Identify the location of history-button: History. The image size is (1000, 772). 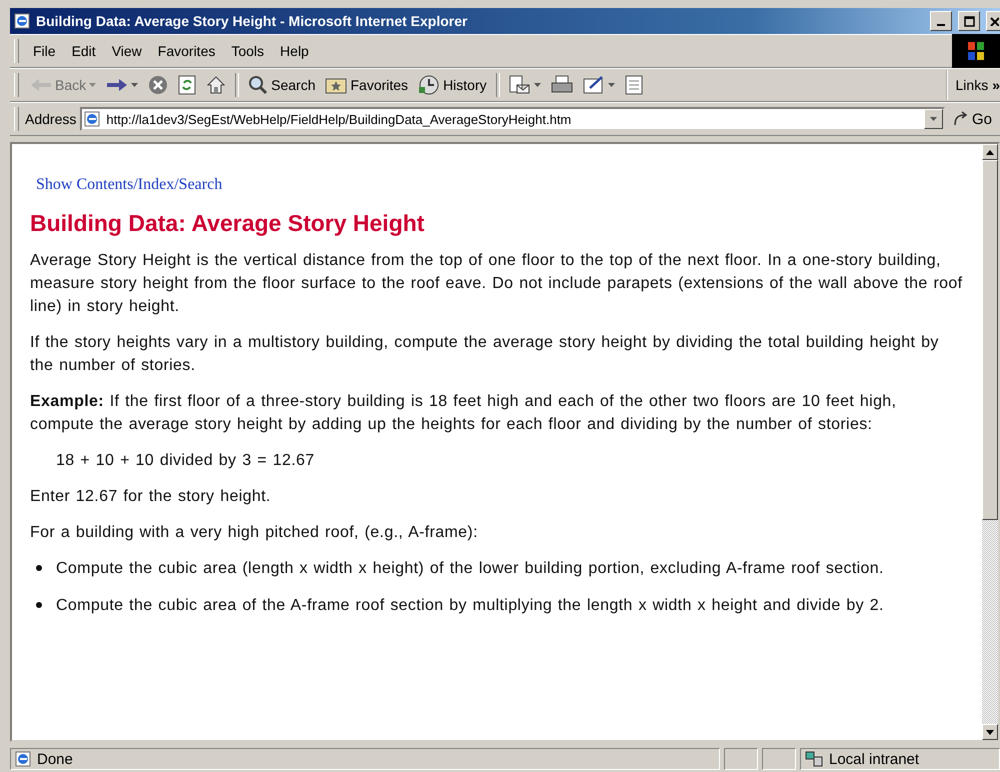
(452, 85).